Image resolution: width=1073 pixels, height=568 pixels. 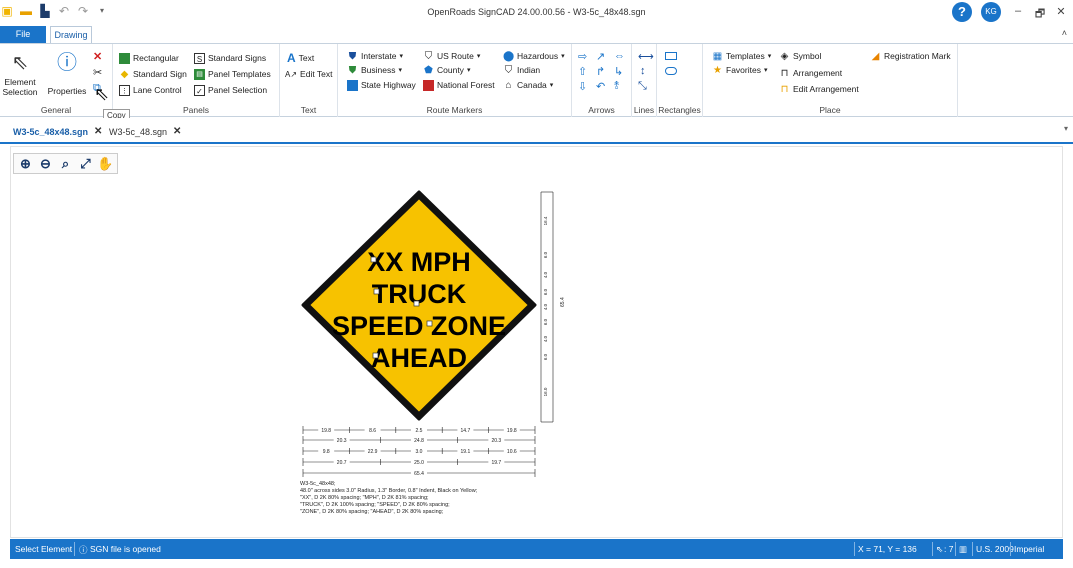 What do you see at coordinates (496, 463) in the screenshot?
I see `horizontal-dim-label: 19.7` at bounding box center [496, 463].